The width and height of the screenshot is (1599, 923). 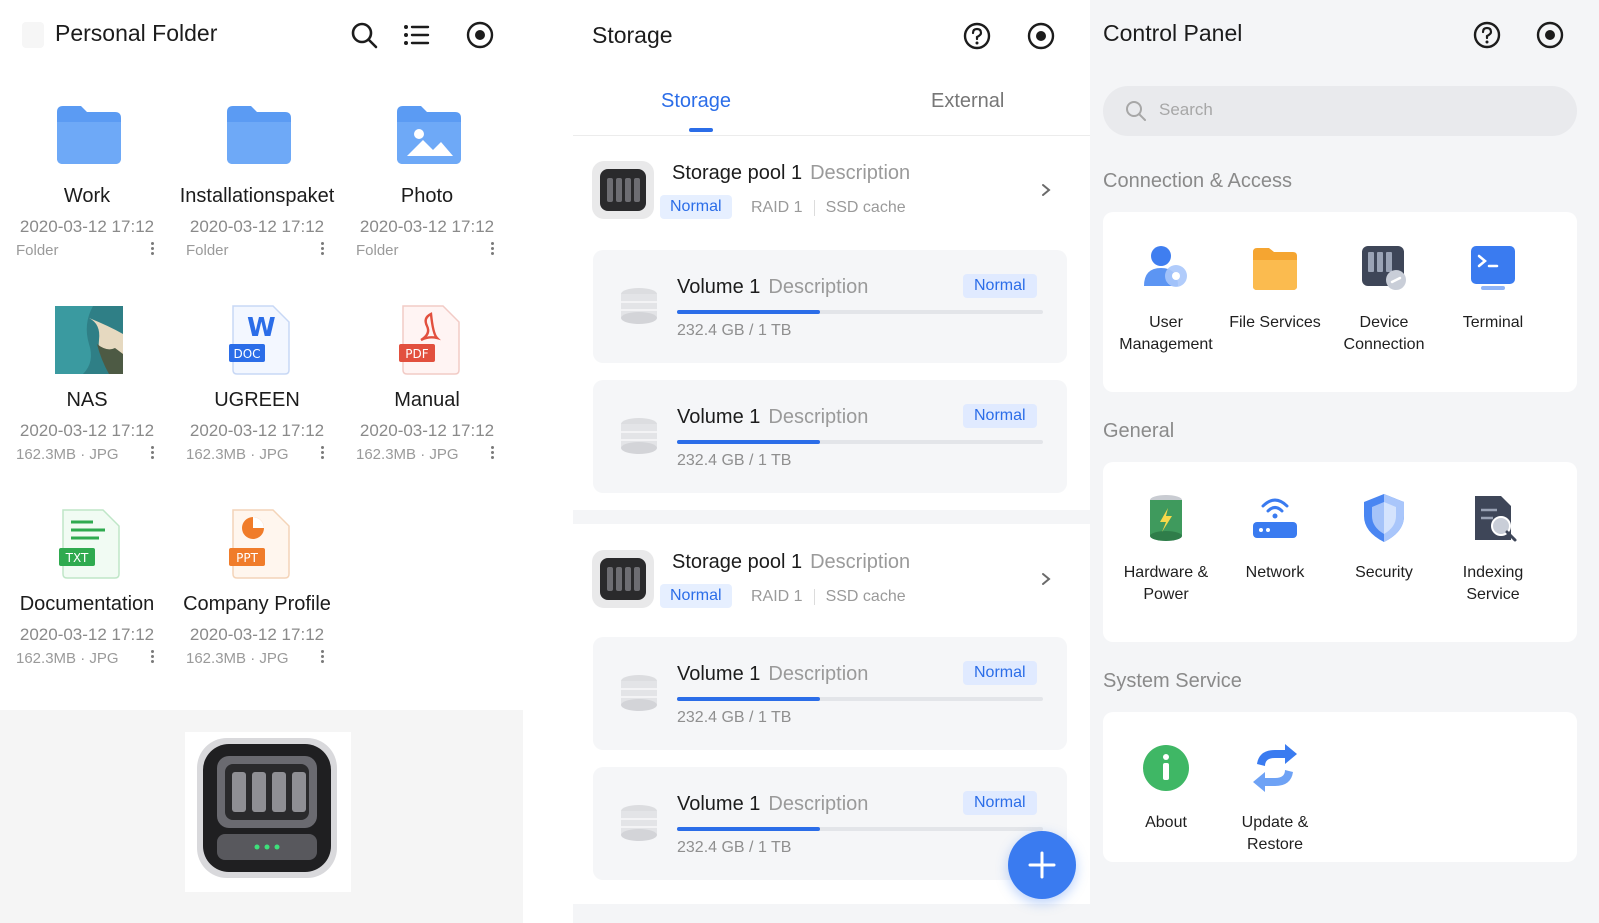 I want to click on page-title: Control Panel, so click(x=1173, y=33).